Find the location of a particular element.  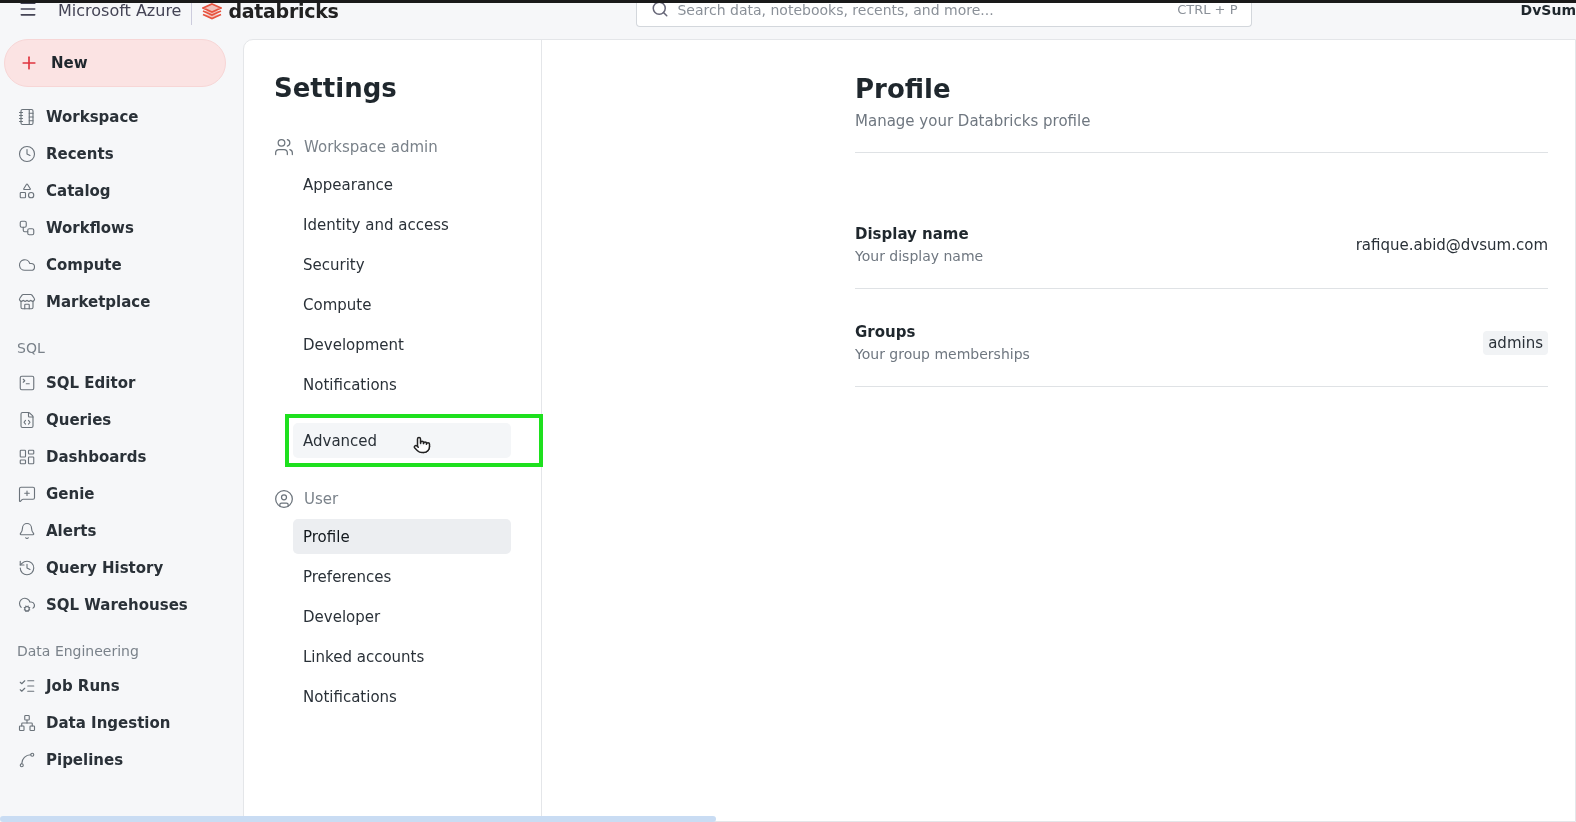

group-heading: User is located at coordinates (321, 499).